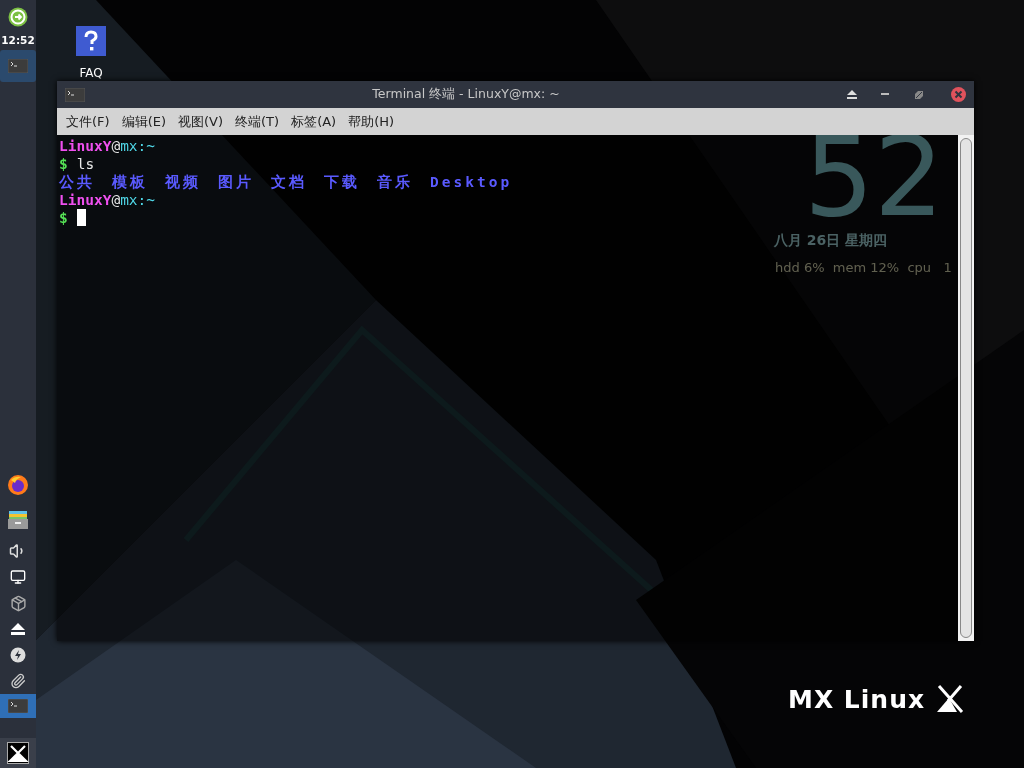  What do you see at coordinates (958, 94) in the screenshot?
I see `close-icon` at bounding box center [958, 94].